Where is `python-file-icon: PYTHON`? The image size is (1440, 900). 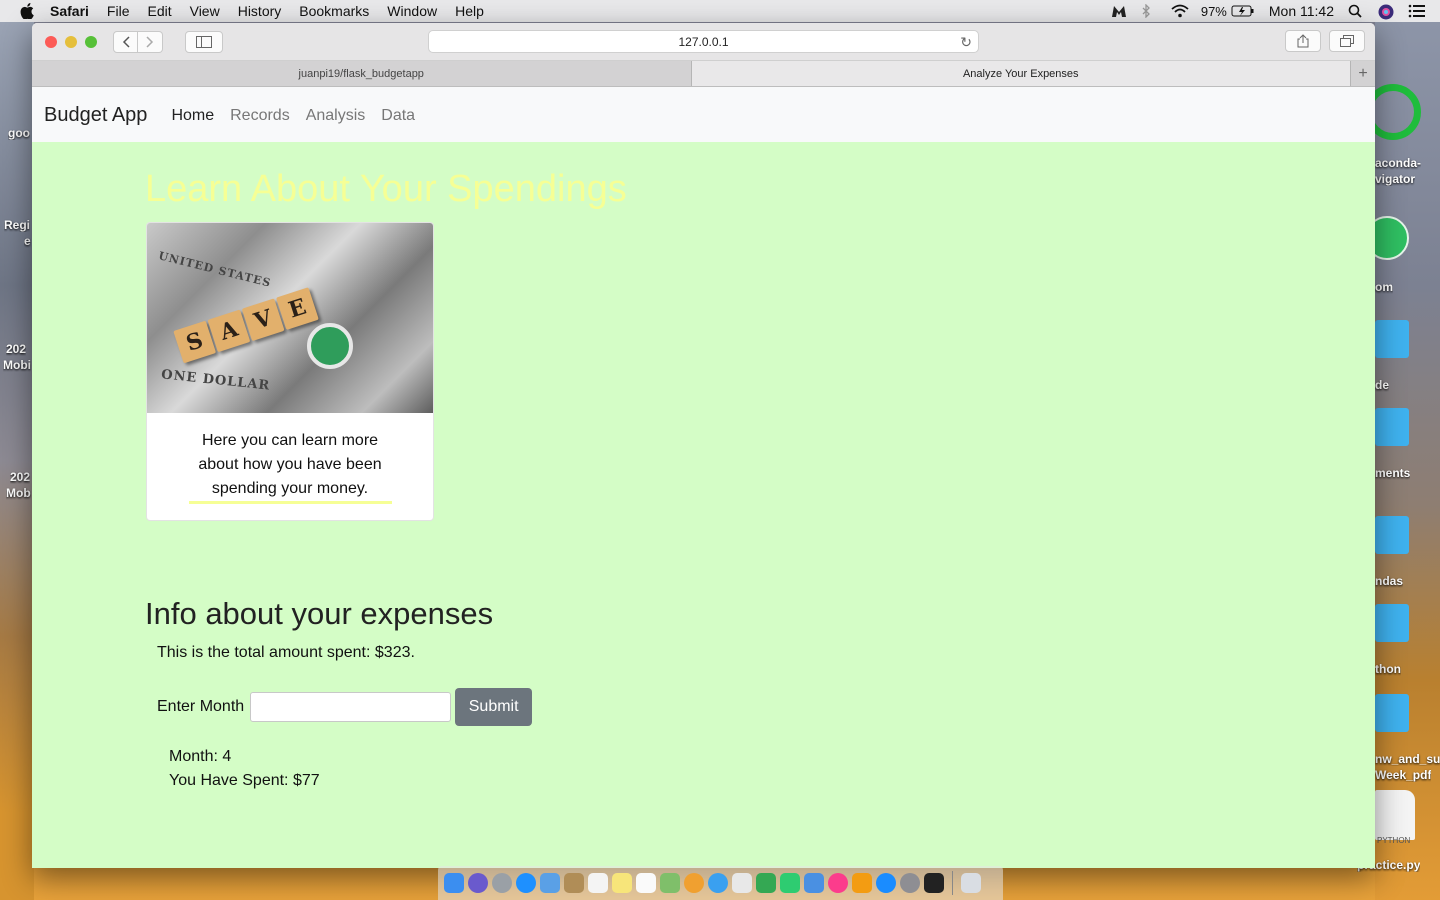 python-file-icon: PYTHON is located at coordinates (1395, 817).